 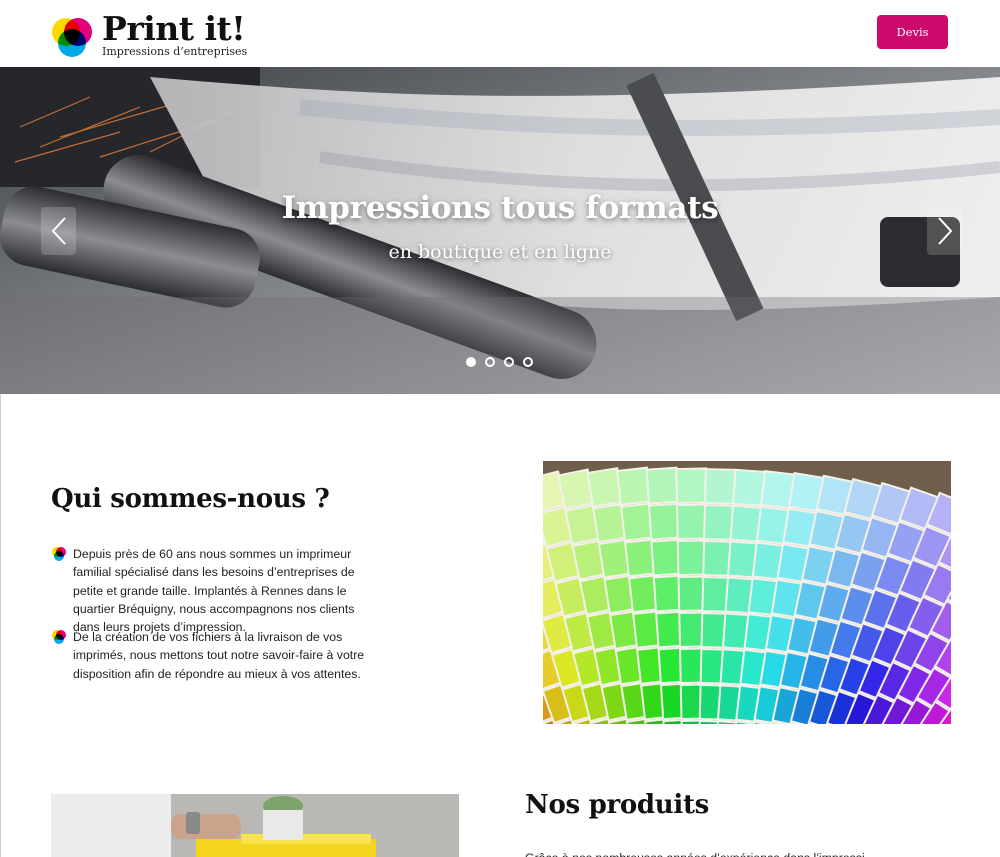 I want to click on logo: Print it! Impressions d’entreprises, so click(x=150, y=35).